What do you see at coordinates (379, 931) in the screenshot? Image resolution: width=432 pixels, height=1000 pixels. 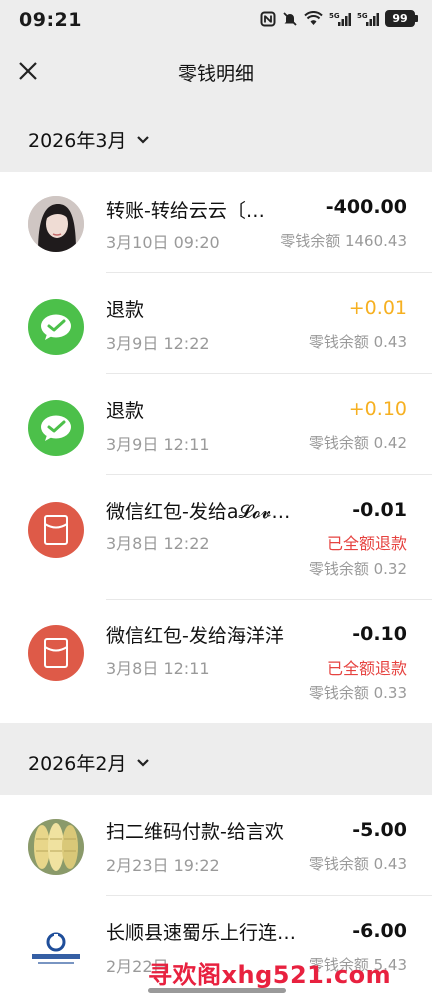 I see `transaction-amount: -6.00` at bounding box center [379, 931].